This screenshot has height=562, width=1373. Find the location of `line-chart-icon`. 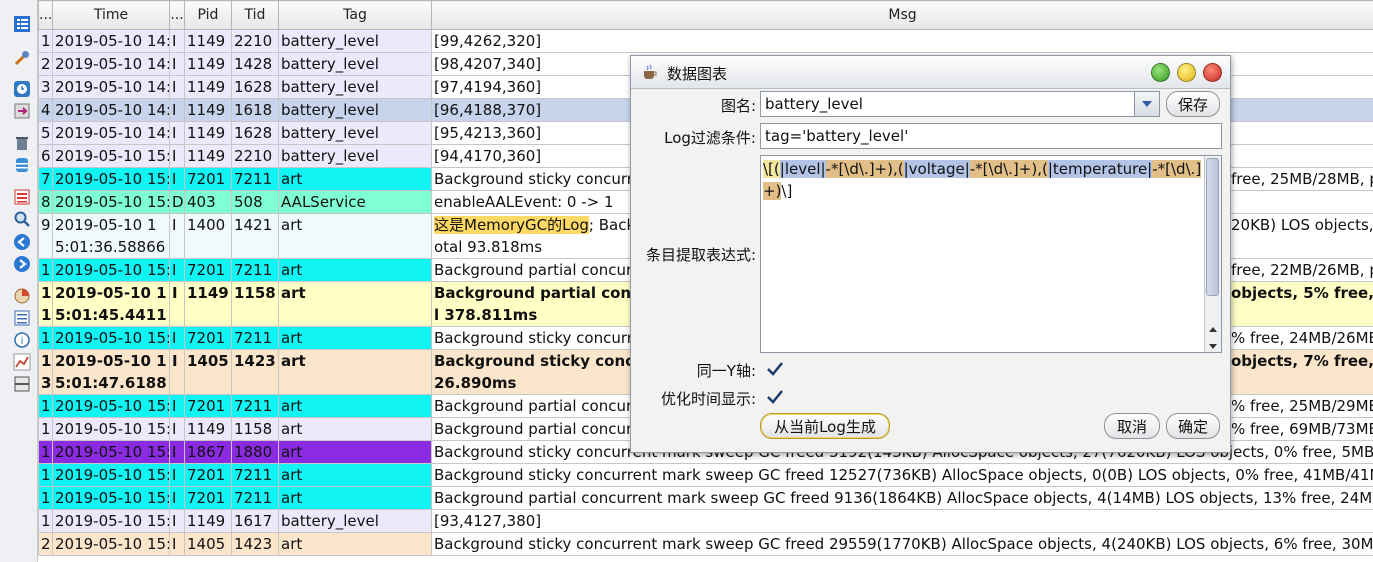

line-chart-icon is located at coordinates (22, 362).